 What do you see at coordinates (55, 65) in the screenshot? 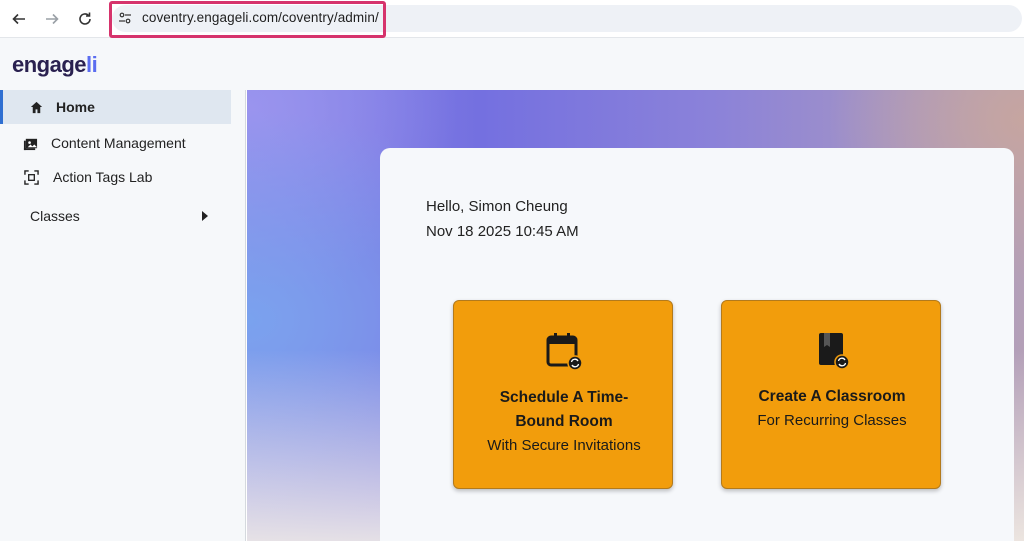
I see `engageli-logo: engageli` at bounding box center [55, 65].